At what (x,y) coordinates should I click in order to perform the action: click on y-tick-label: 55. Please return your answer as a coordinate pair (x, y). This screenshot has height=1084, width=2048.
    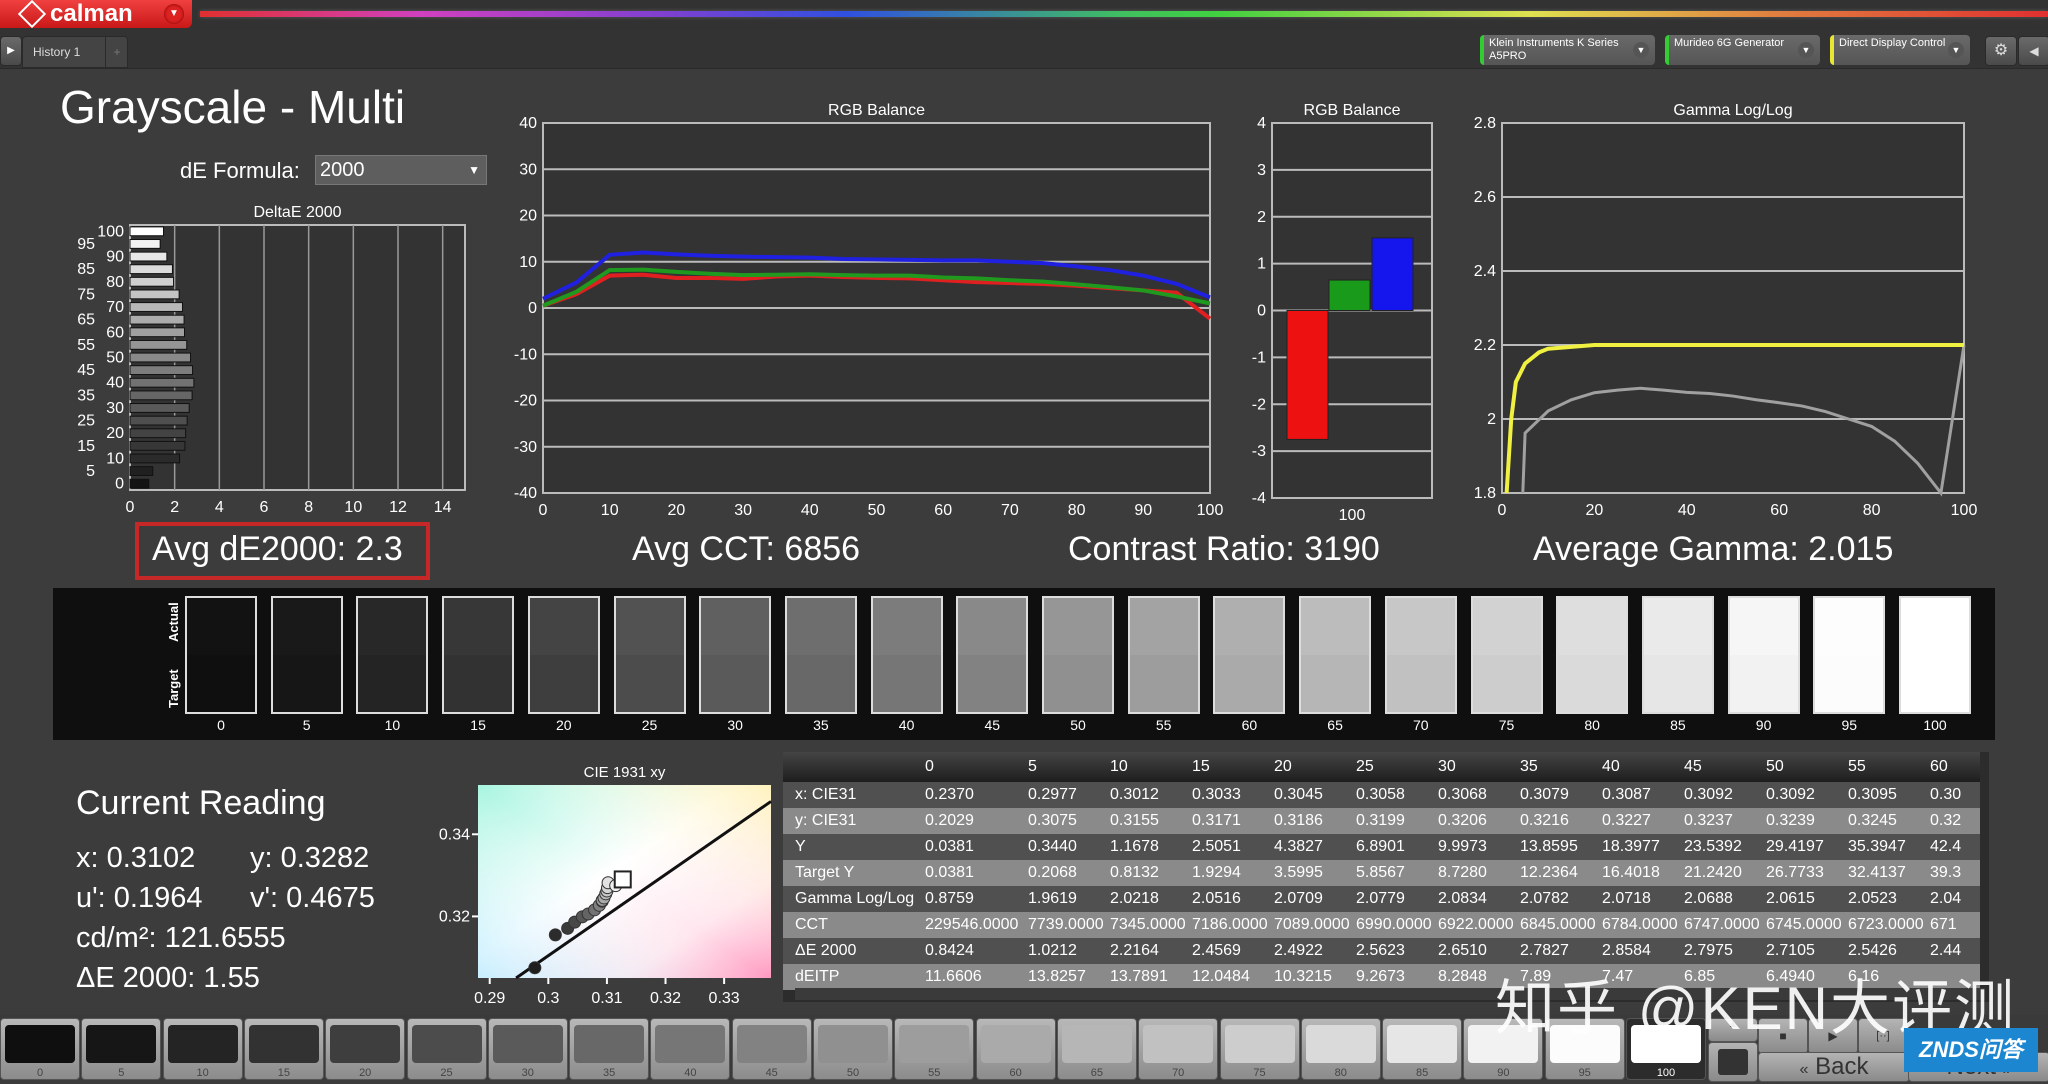
    Looking at the image, I should click on (86, 345).